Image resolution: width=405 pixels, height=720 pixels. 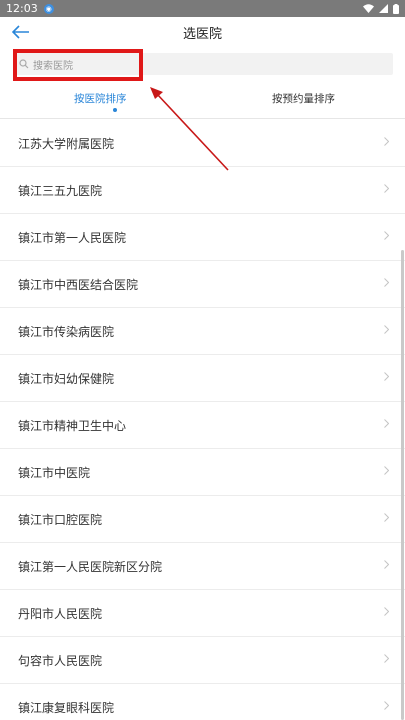 What do you see at coordinates (60, 519) in the screenshot?
I see `hospital-name: 镇江市口腔医院` at bounding box center [60, 519].